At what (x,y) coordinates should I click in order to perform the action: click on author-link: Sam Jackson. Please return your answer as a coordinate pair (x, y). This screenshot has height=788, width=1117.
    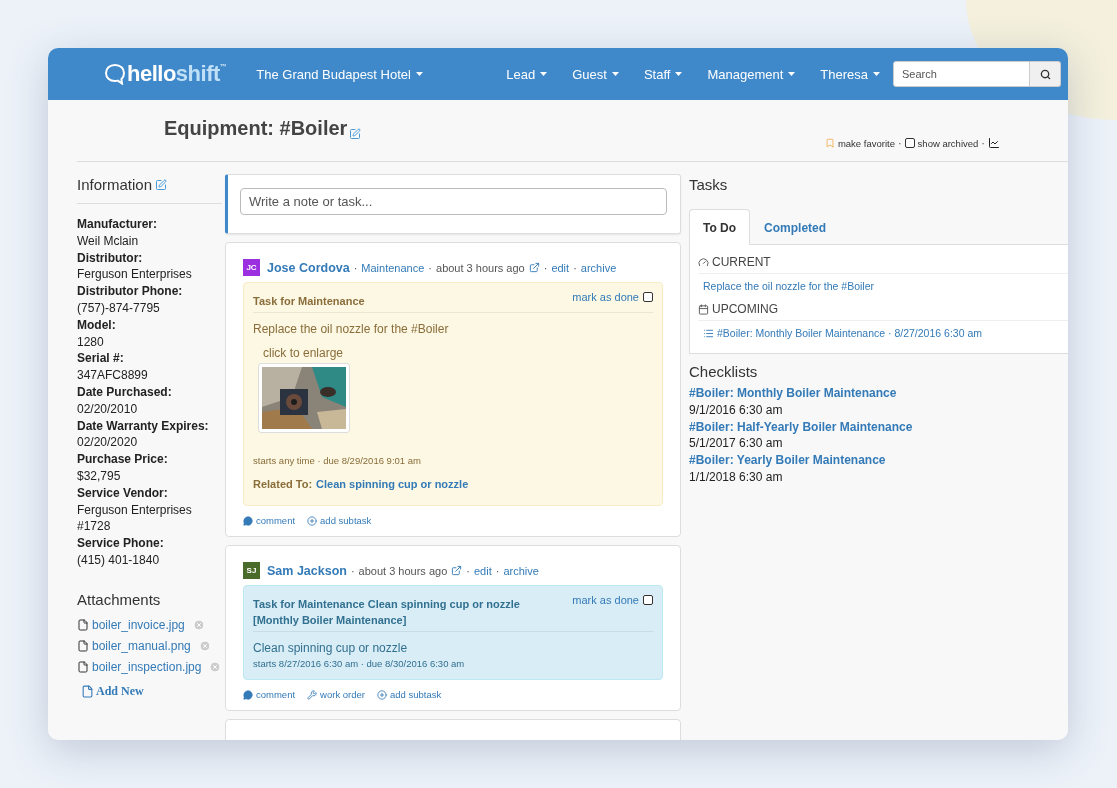
    Looking at the image, I should click on (307, 570).